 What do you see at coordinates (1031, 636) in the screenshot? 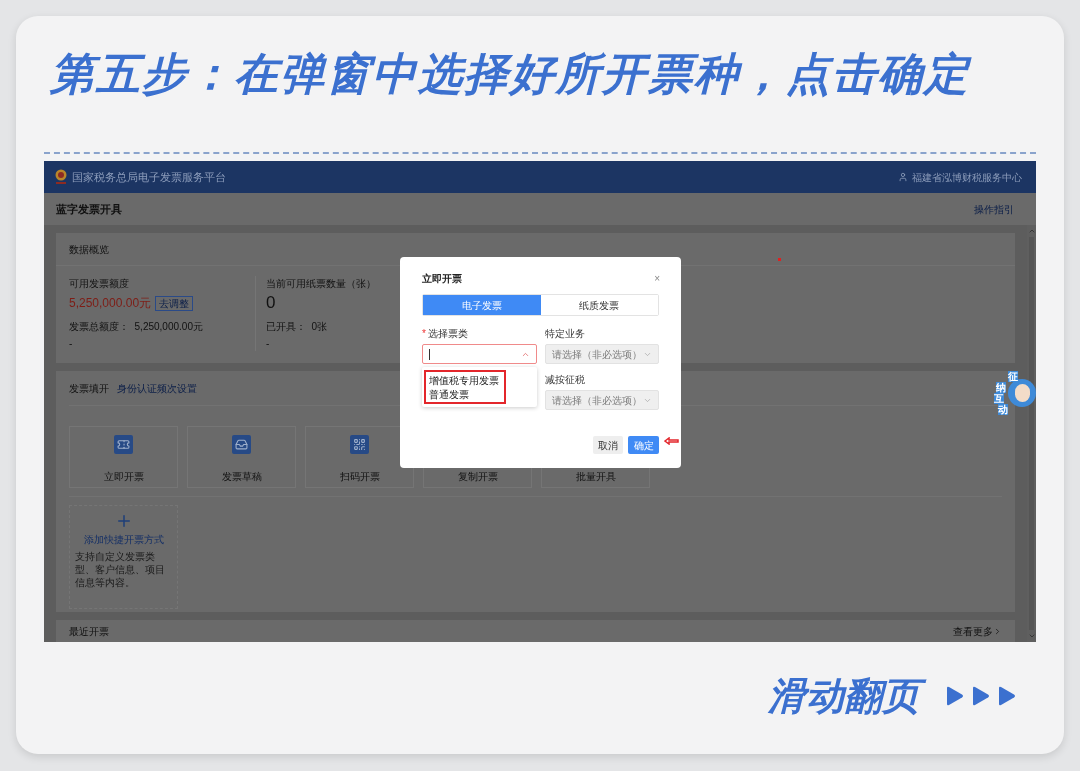
I see `scroll-down-icon` at bounding box center [1031, 636].